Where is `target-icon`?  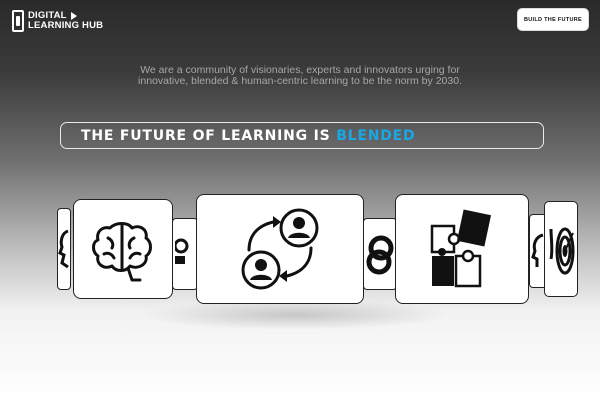 target-icon is located at coordinates (562, 251).